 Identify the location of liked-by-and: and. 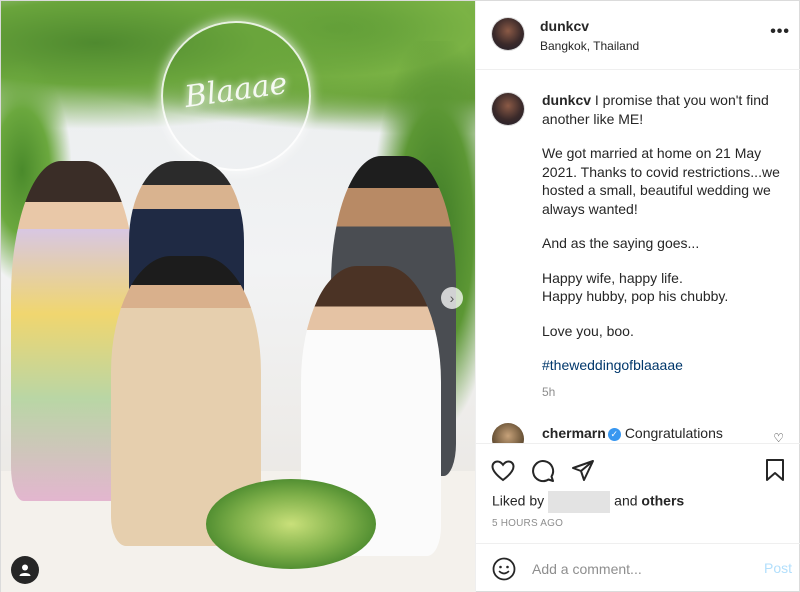
(626, 500).